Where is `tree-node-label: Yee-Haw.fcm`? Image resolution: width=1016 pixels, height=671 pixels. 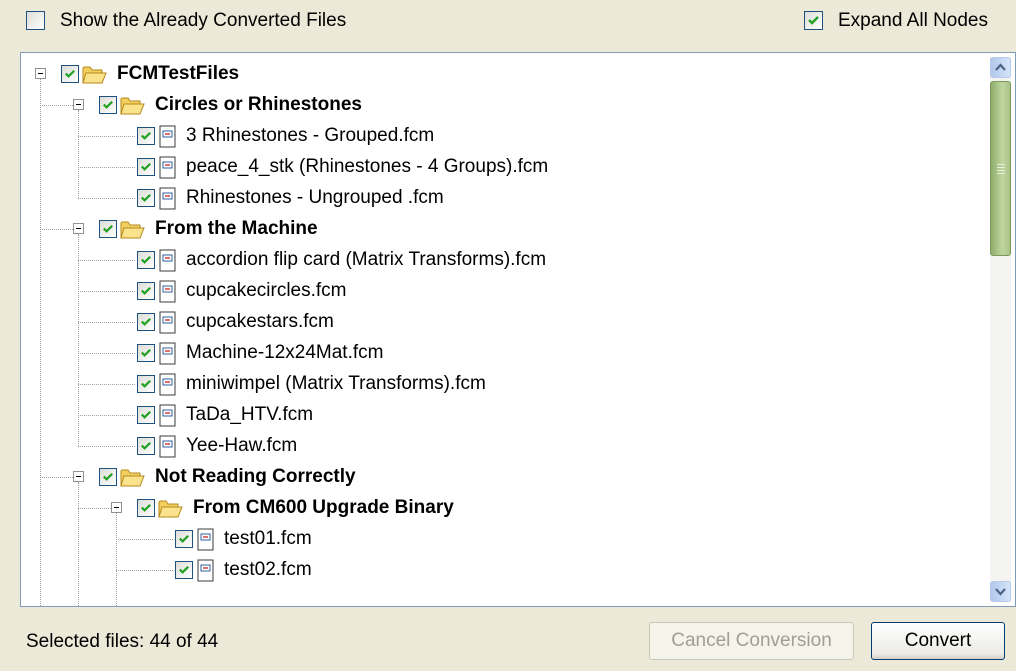
tree-node-label: Yee-Haw.fcm is located at coordinates (242, 445).